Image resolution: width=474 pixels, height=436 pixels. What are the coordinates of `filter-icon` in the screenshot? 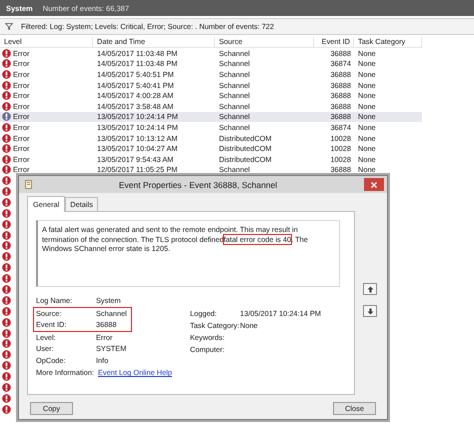 It's located at (9, 26).